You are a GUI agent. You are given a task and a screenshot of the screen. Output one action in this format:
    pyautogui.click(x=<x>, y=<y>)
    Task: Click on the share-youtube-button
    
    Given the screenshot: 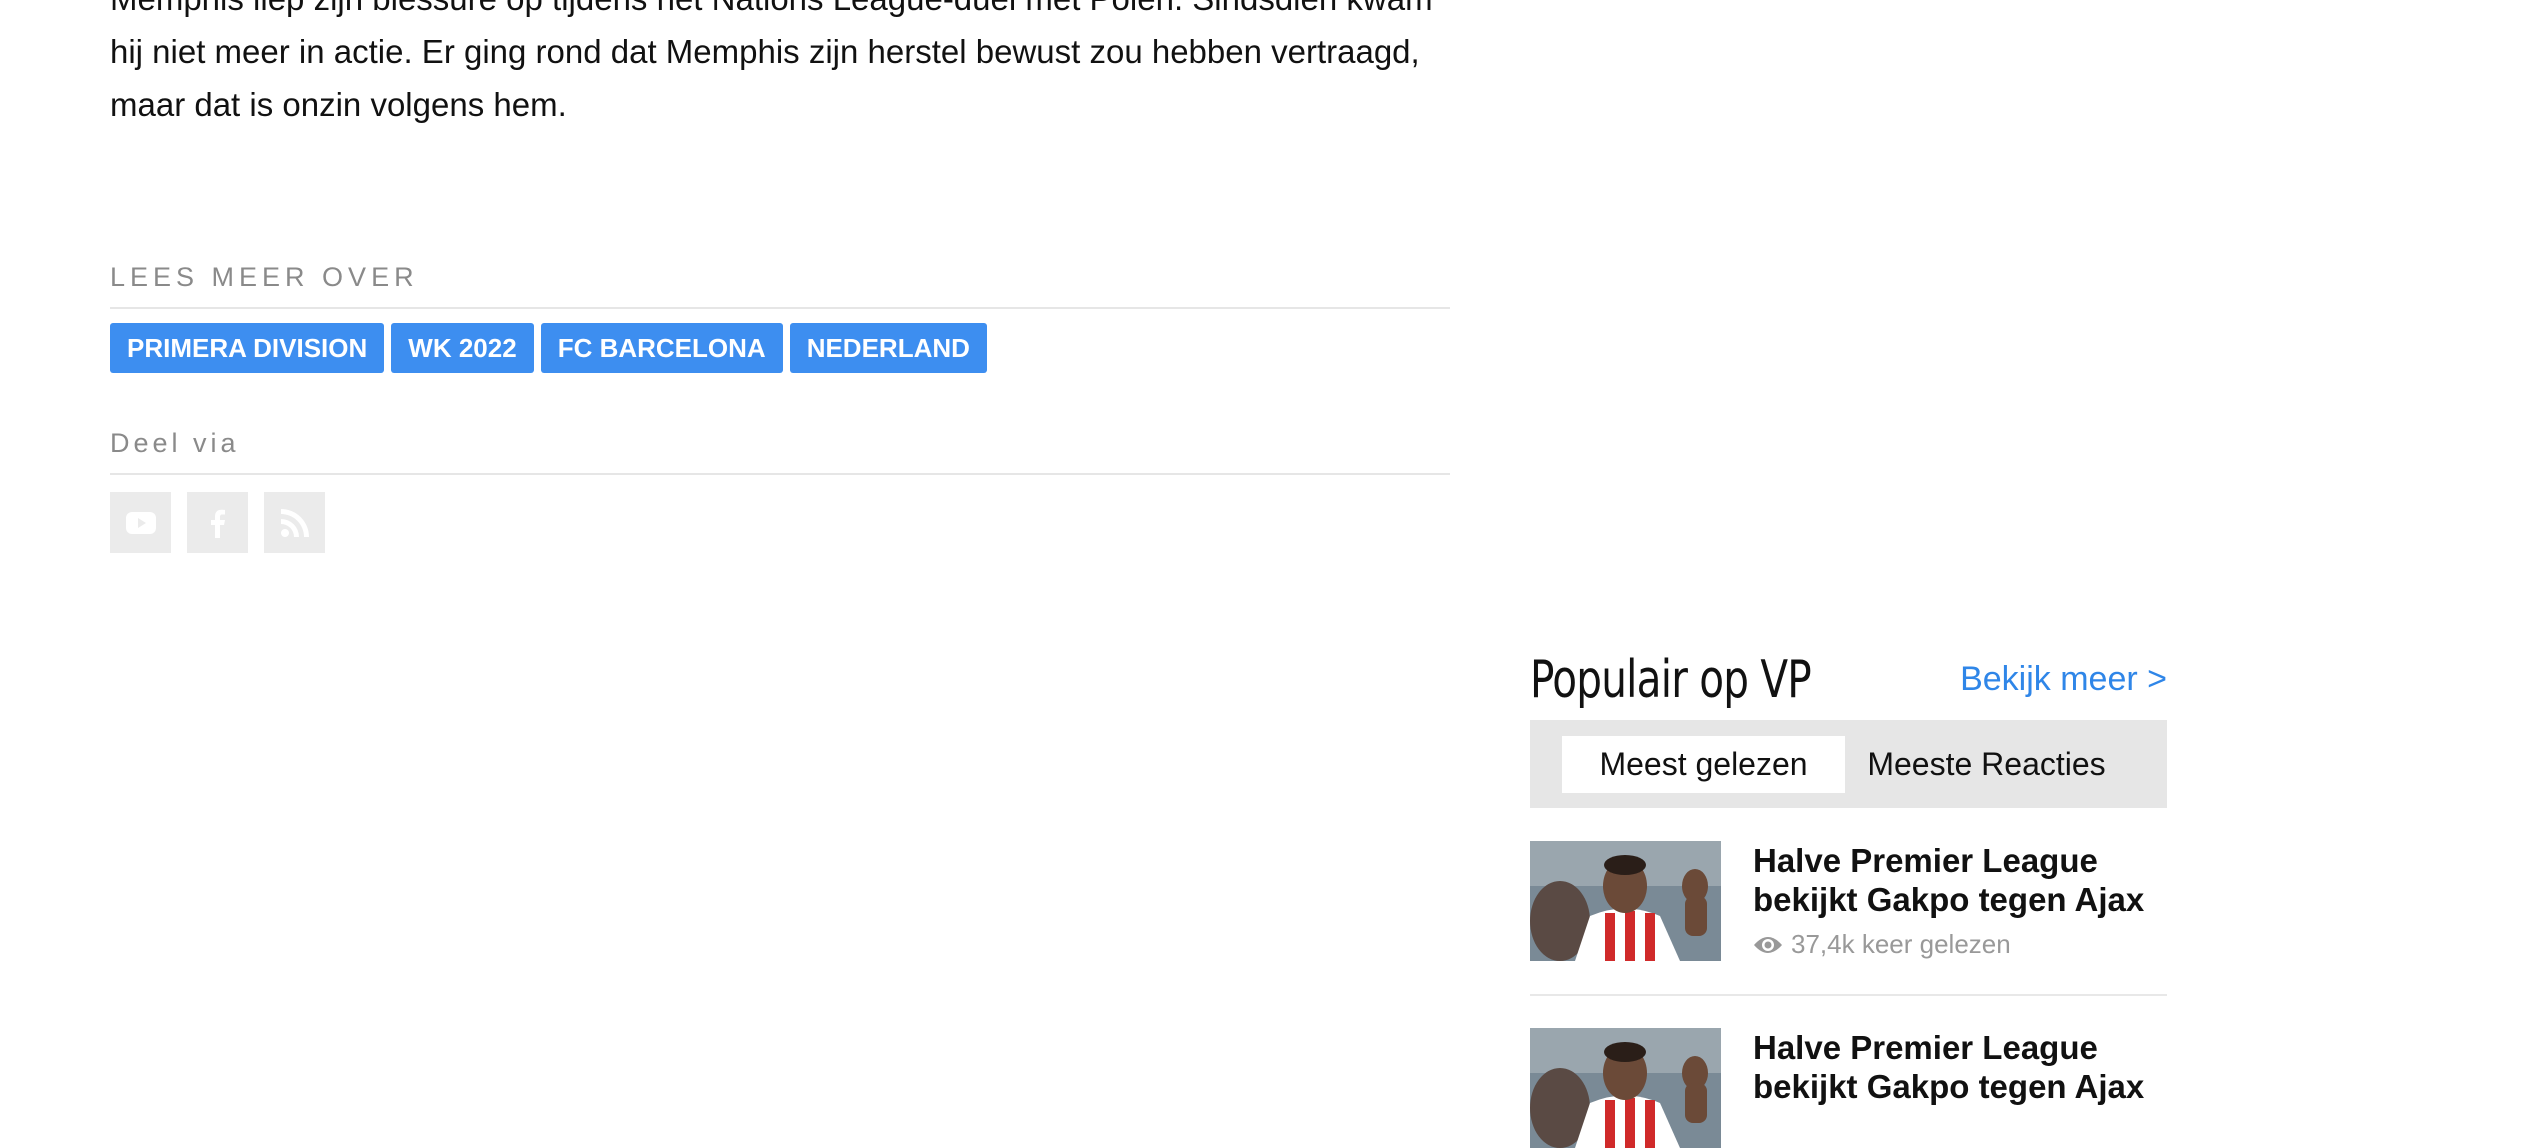 What is the action you would take?
    pyautogui.click(x=140, y=522)
    